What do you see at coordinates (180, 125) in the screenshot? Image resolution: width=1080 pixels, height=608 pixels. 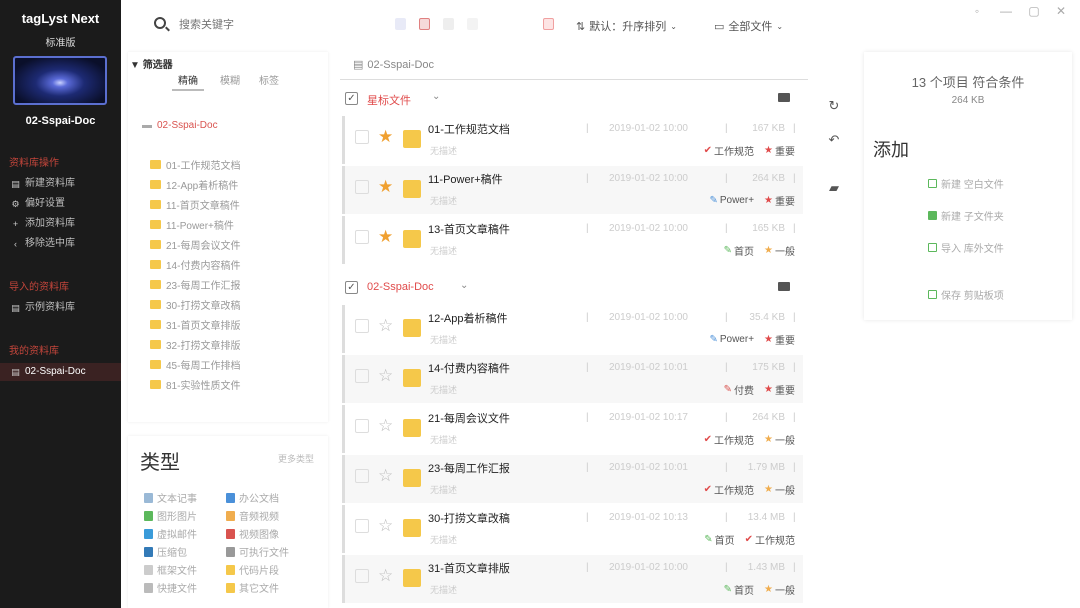 I see `tree-root: ▬ 02-Sspai-Doc` at bounding box center [180, 125].